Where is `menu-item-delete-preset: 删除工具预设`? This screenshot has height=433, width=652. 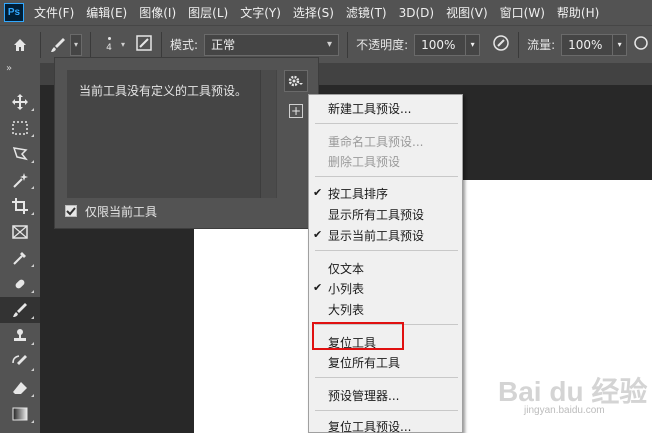
menu-item-delete-preset: 删除工具预设 is located at coordinates (364, 162).